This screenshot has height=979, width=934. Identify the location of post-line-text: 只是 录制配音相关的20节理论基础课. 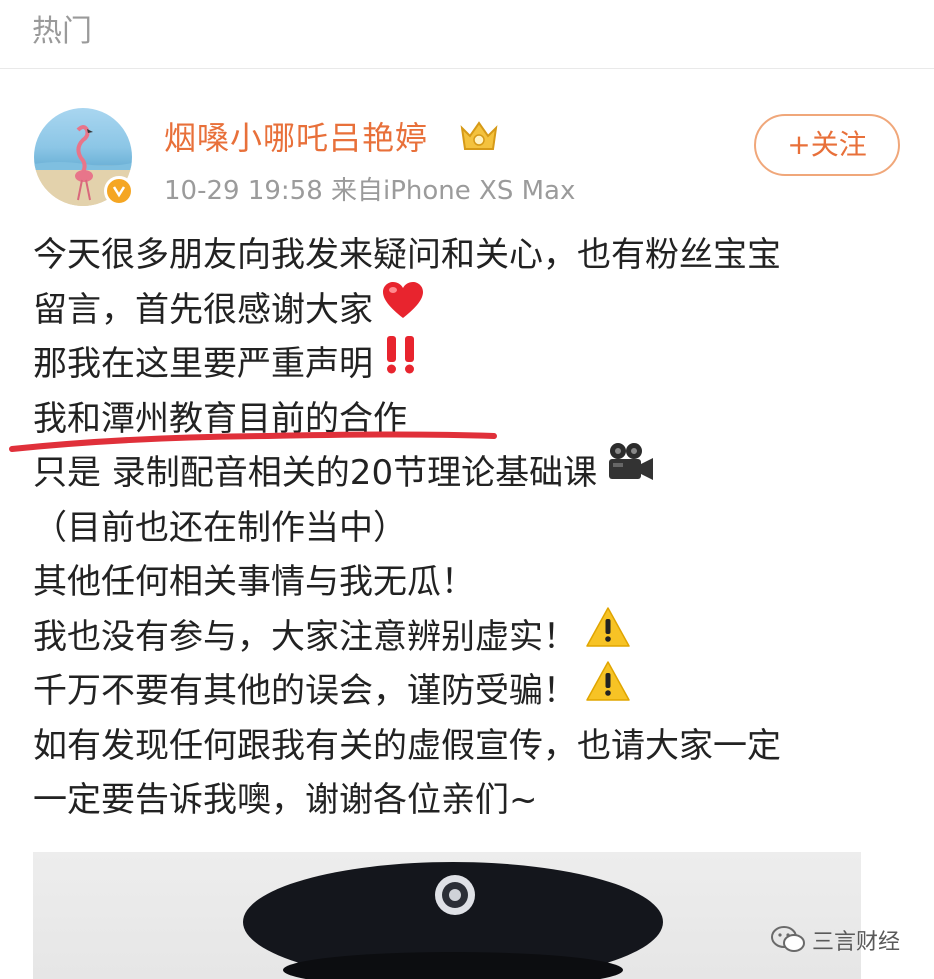
(315, 473).